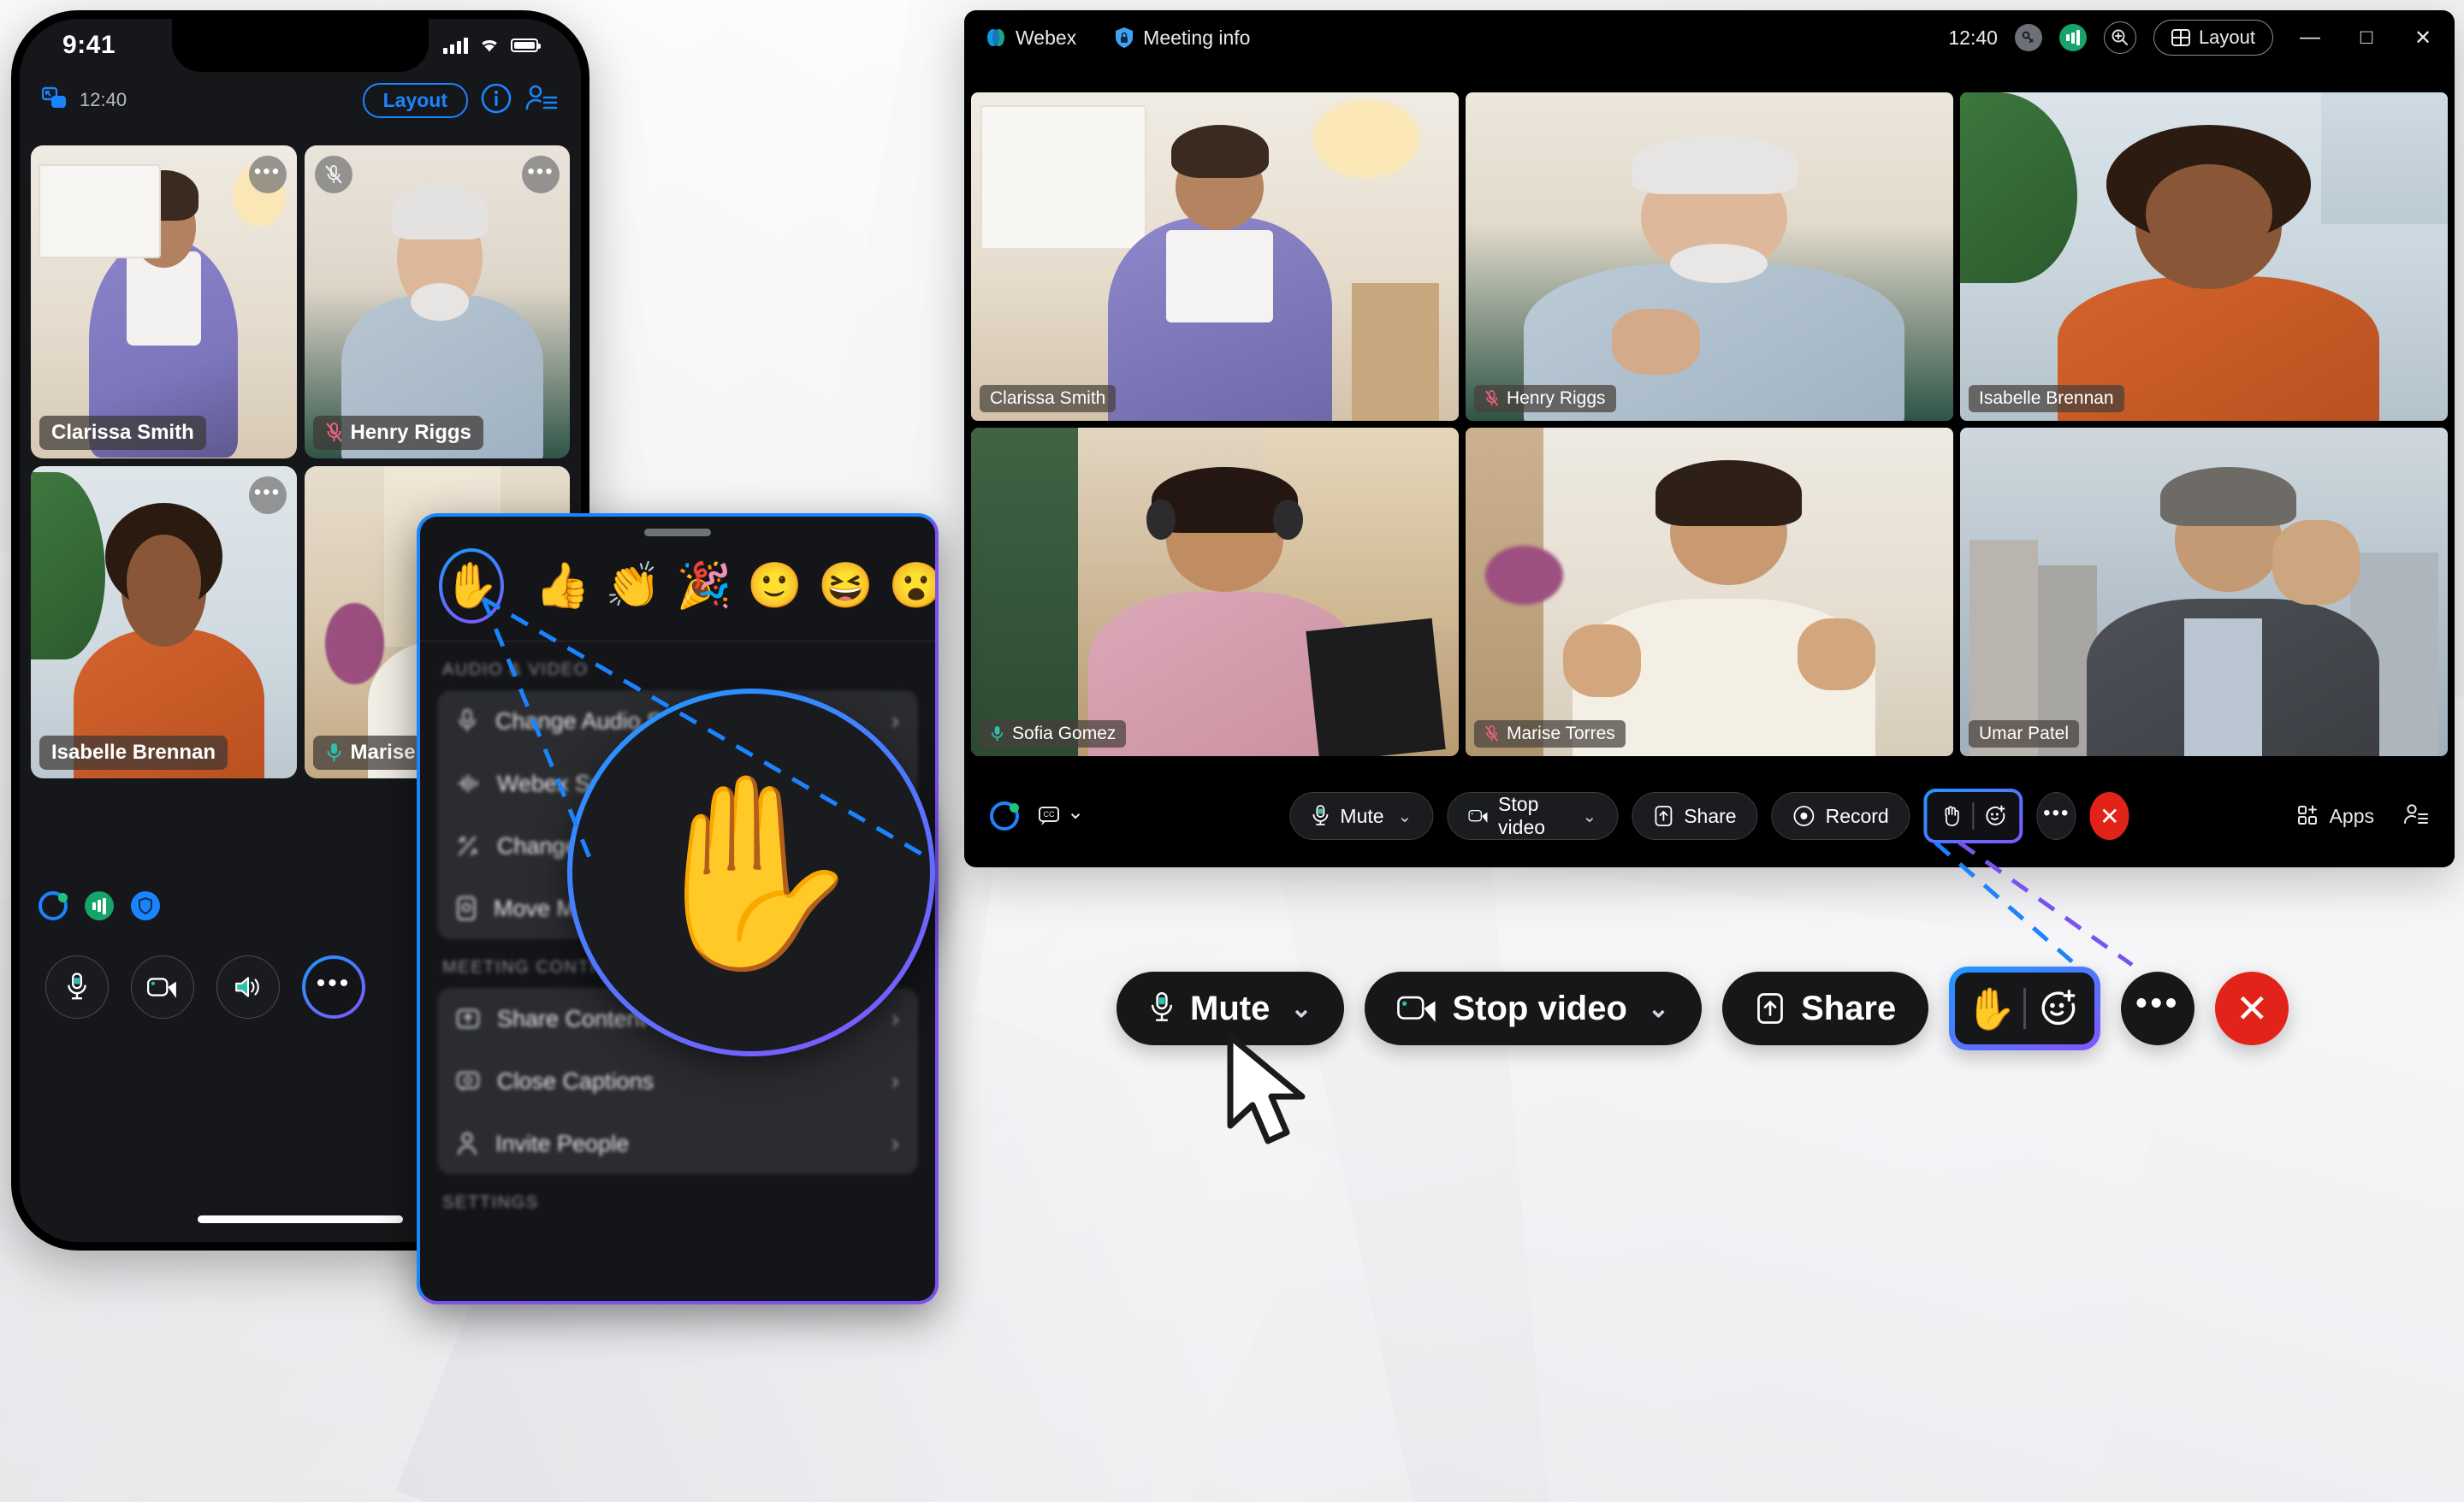 The height and width of the screenshot is (1502, 2464). I want to click on callout-more-options-button: •••, so click(2158, 1008).